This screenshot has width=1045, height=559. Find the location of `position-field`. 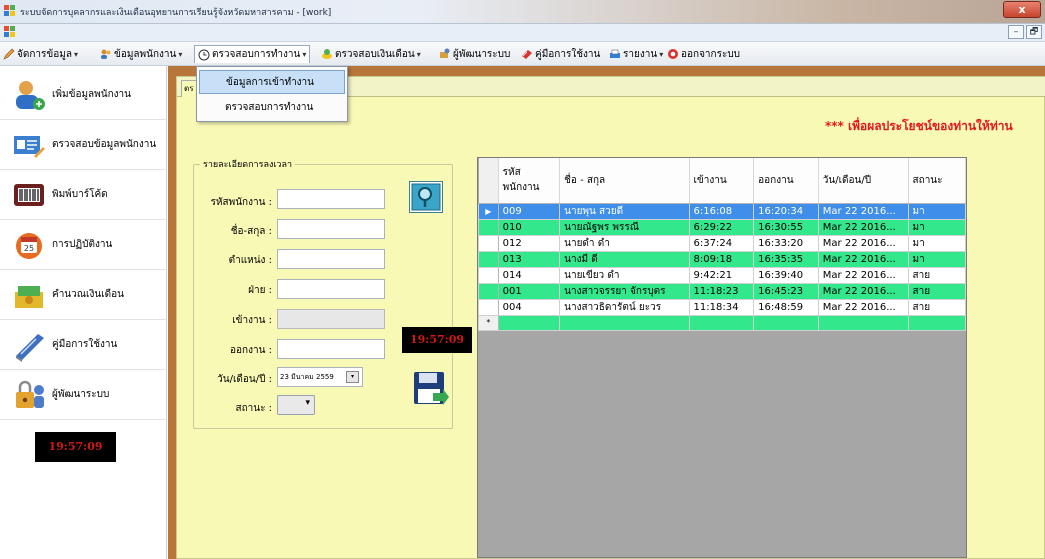

position-field is located at coordinates (331, 259).